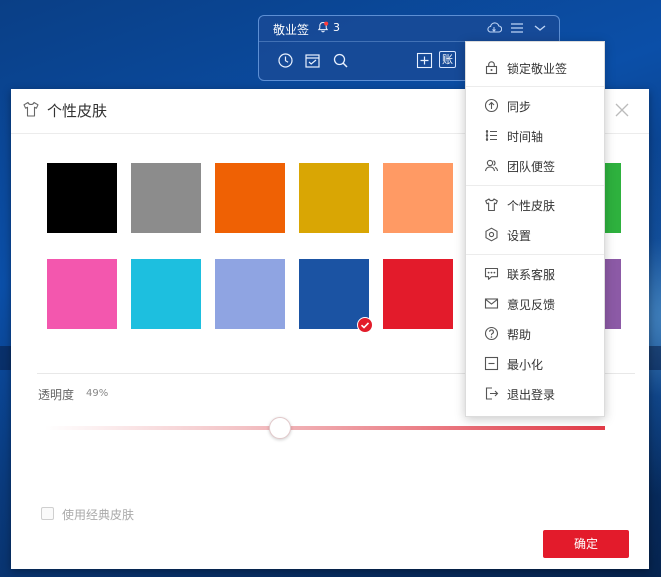 This screenshot has height=577, width=661. I want to click on menu-item-team: 团队便签, so click(535, 165).